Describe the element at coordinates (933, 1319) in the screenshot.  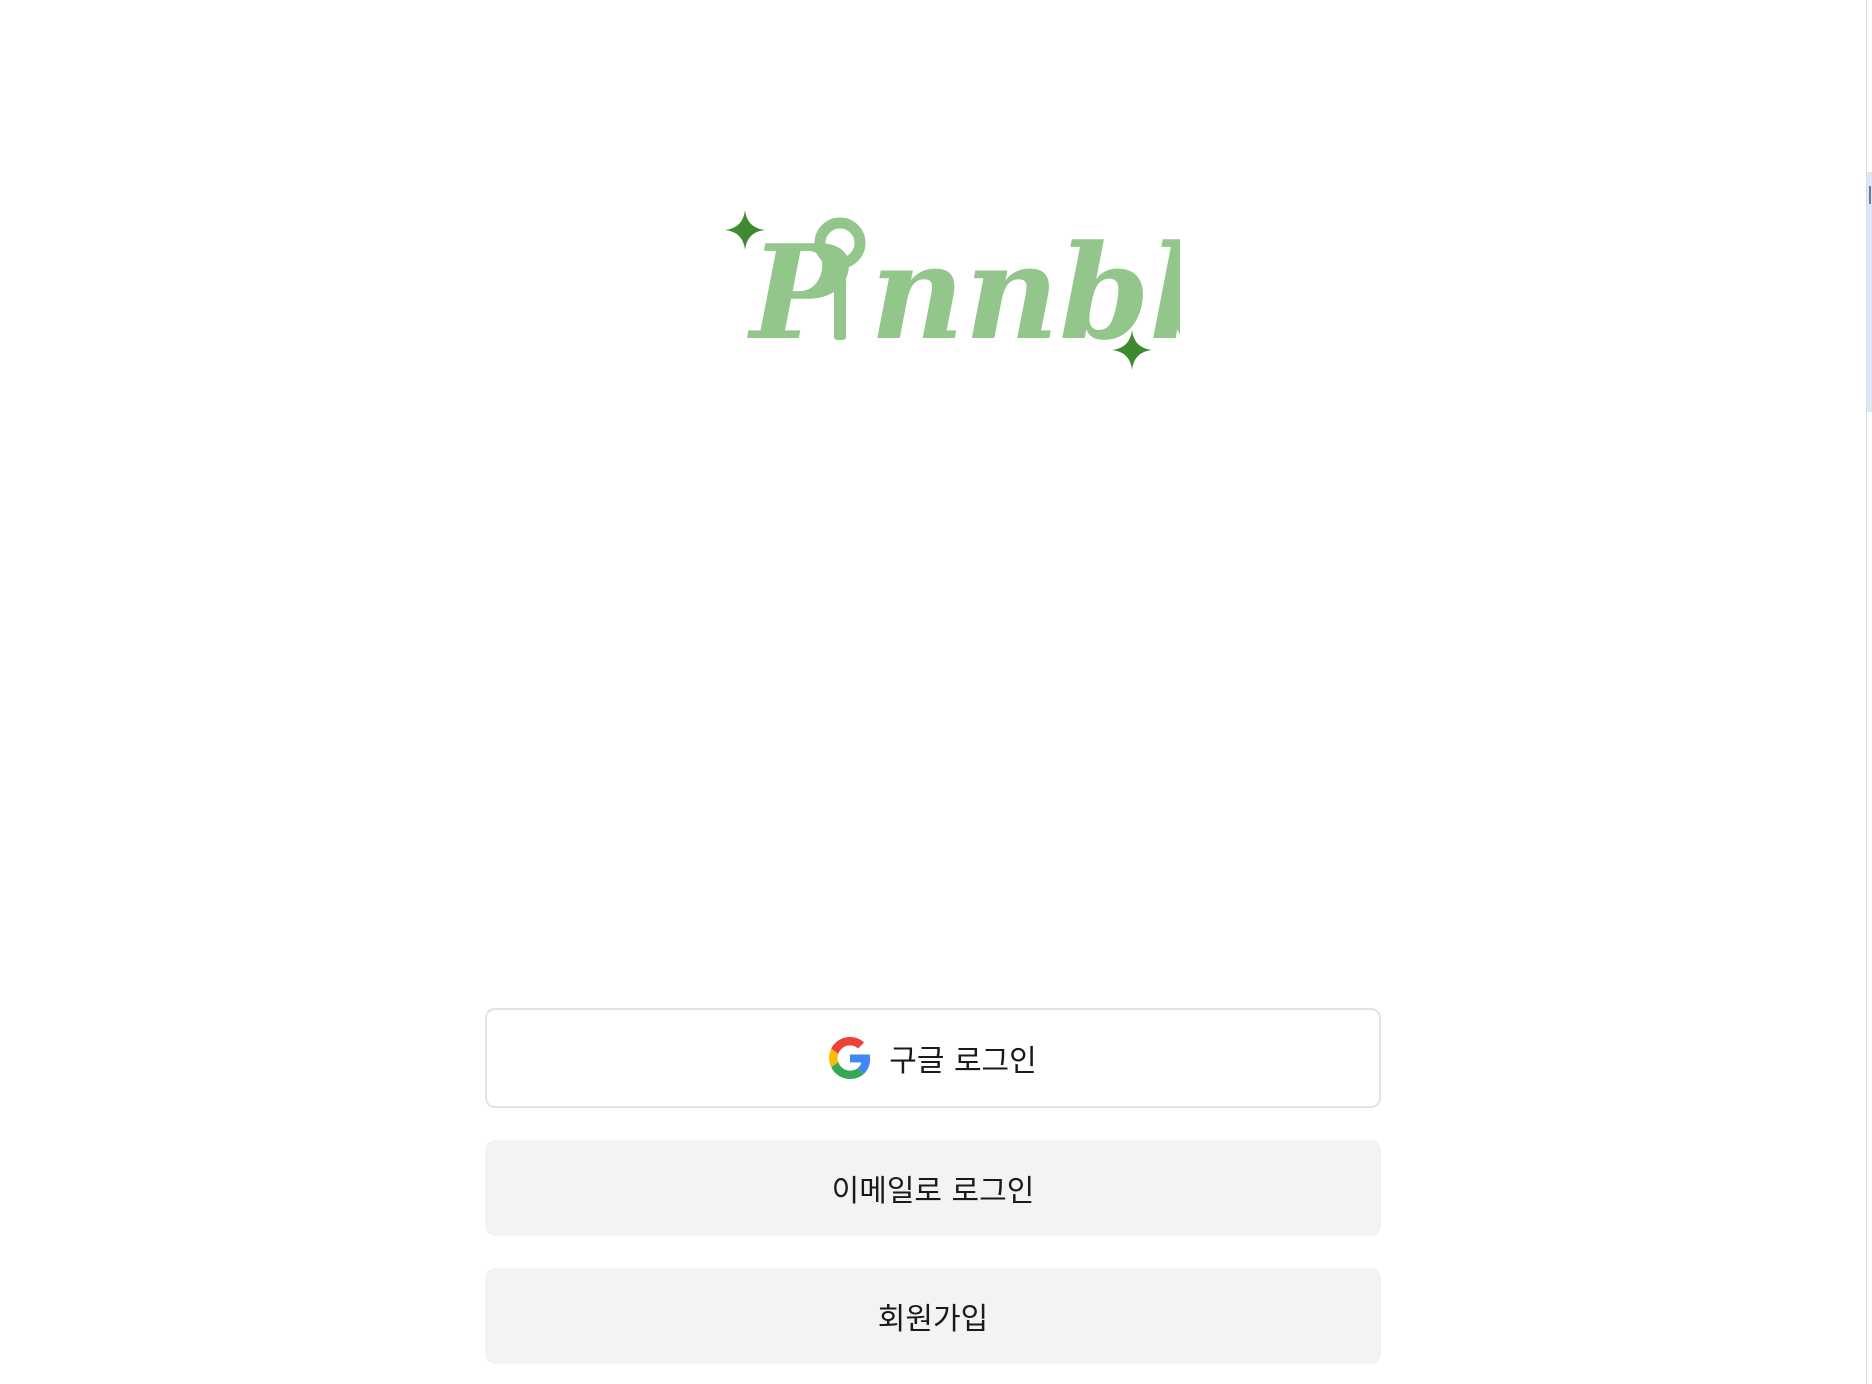
I see `signup-label: 회원가입` at that location.